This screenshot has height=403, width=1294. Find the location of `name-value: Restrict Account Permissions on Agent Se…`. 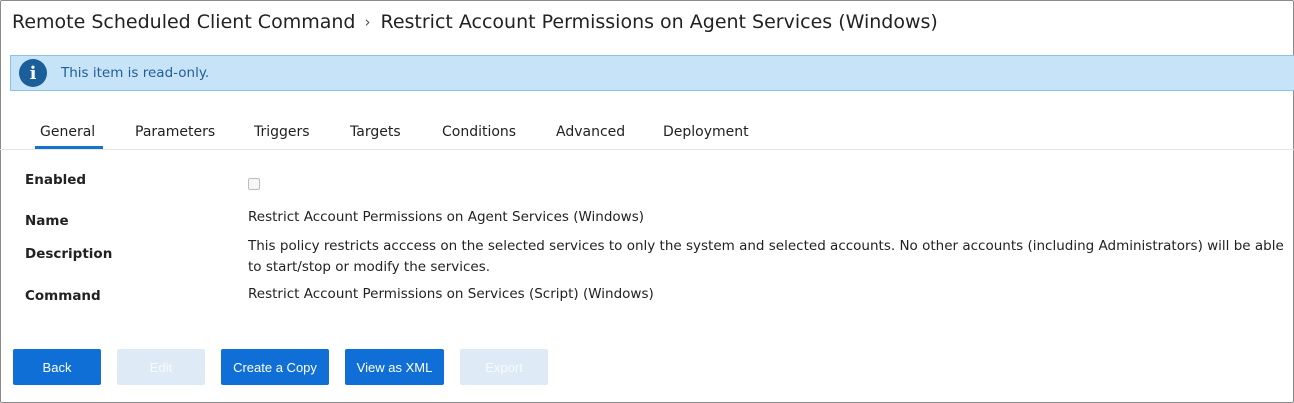

name-value: Restrict Account Permissions on Agent Se… is located at coordinates (446, 217).